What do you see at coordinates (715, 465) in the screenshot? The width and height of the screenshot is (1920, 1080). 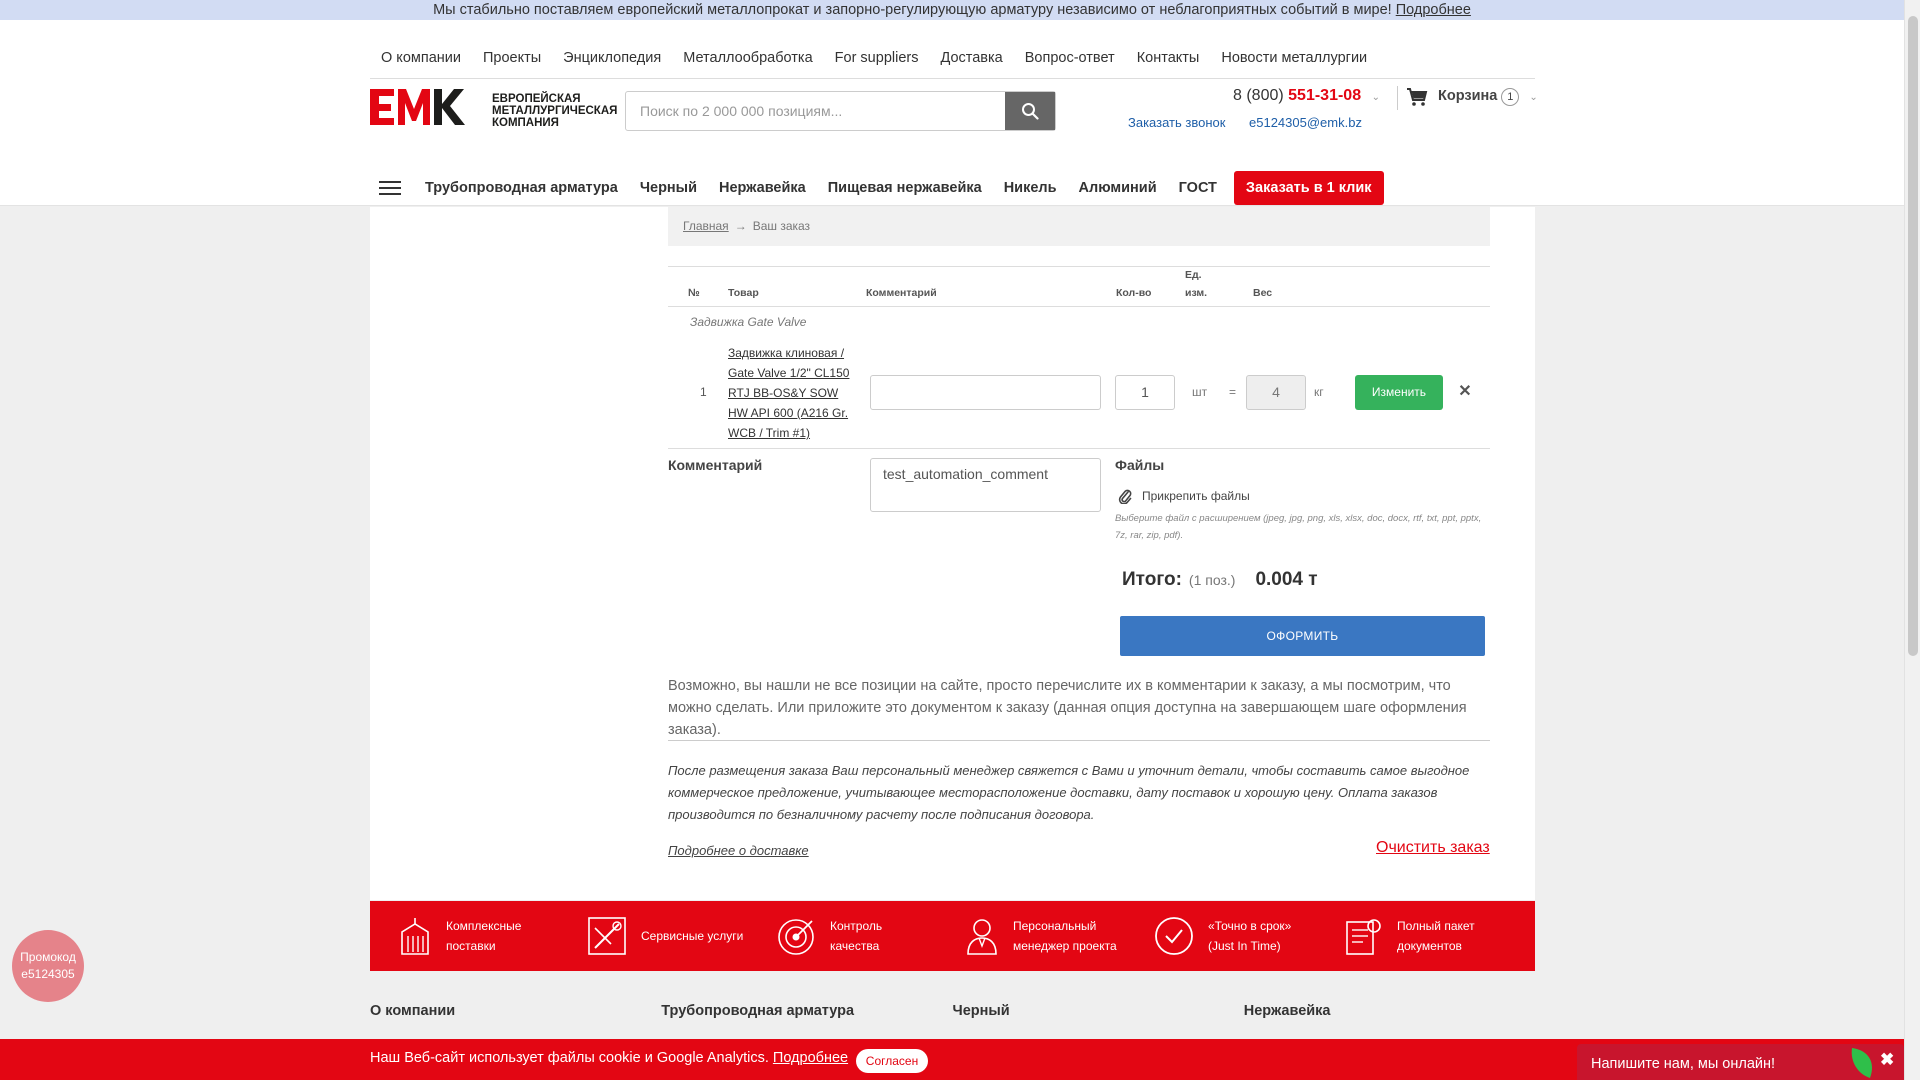 I see `comment-label: Комментарий` at bounding box center [715, 465].